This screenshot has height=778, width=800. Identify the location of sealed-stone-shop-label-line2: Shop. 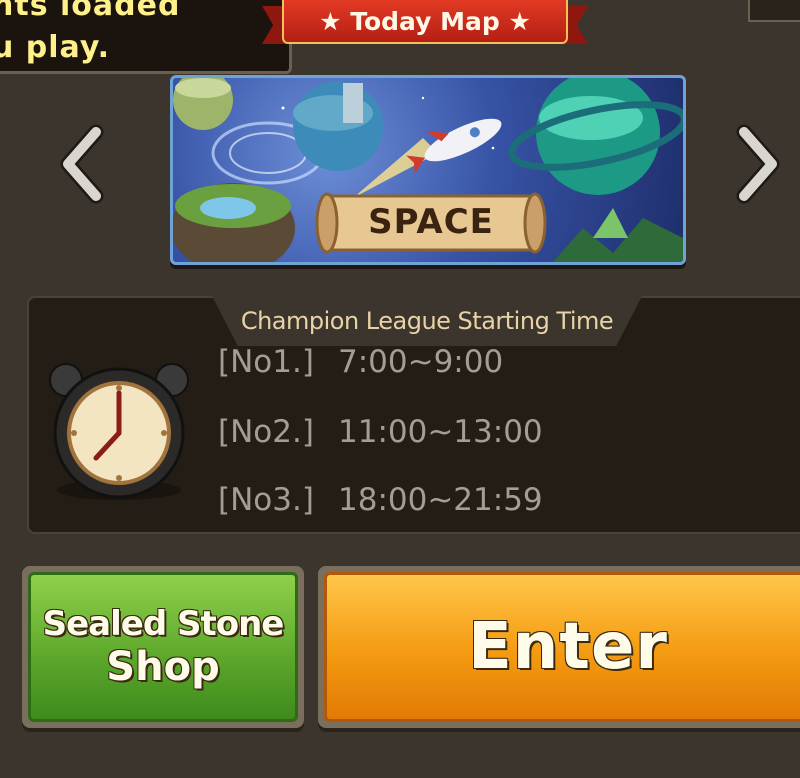
(163, 667).